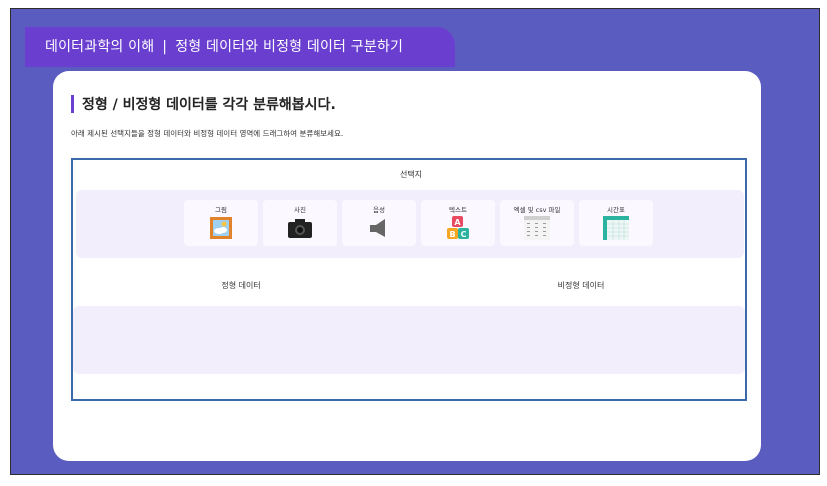  What do you see at coordinates (72, 104) in the screenshot?
I see `title-accent-bar` at bounding box center [72, 104].